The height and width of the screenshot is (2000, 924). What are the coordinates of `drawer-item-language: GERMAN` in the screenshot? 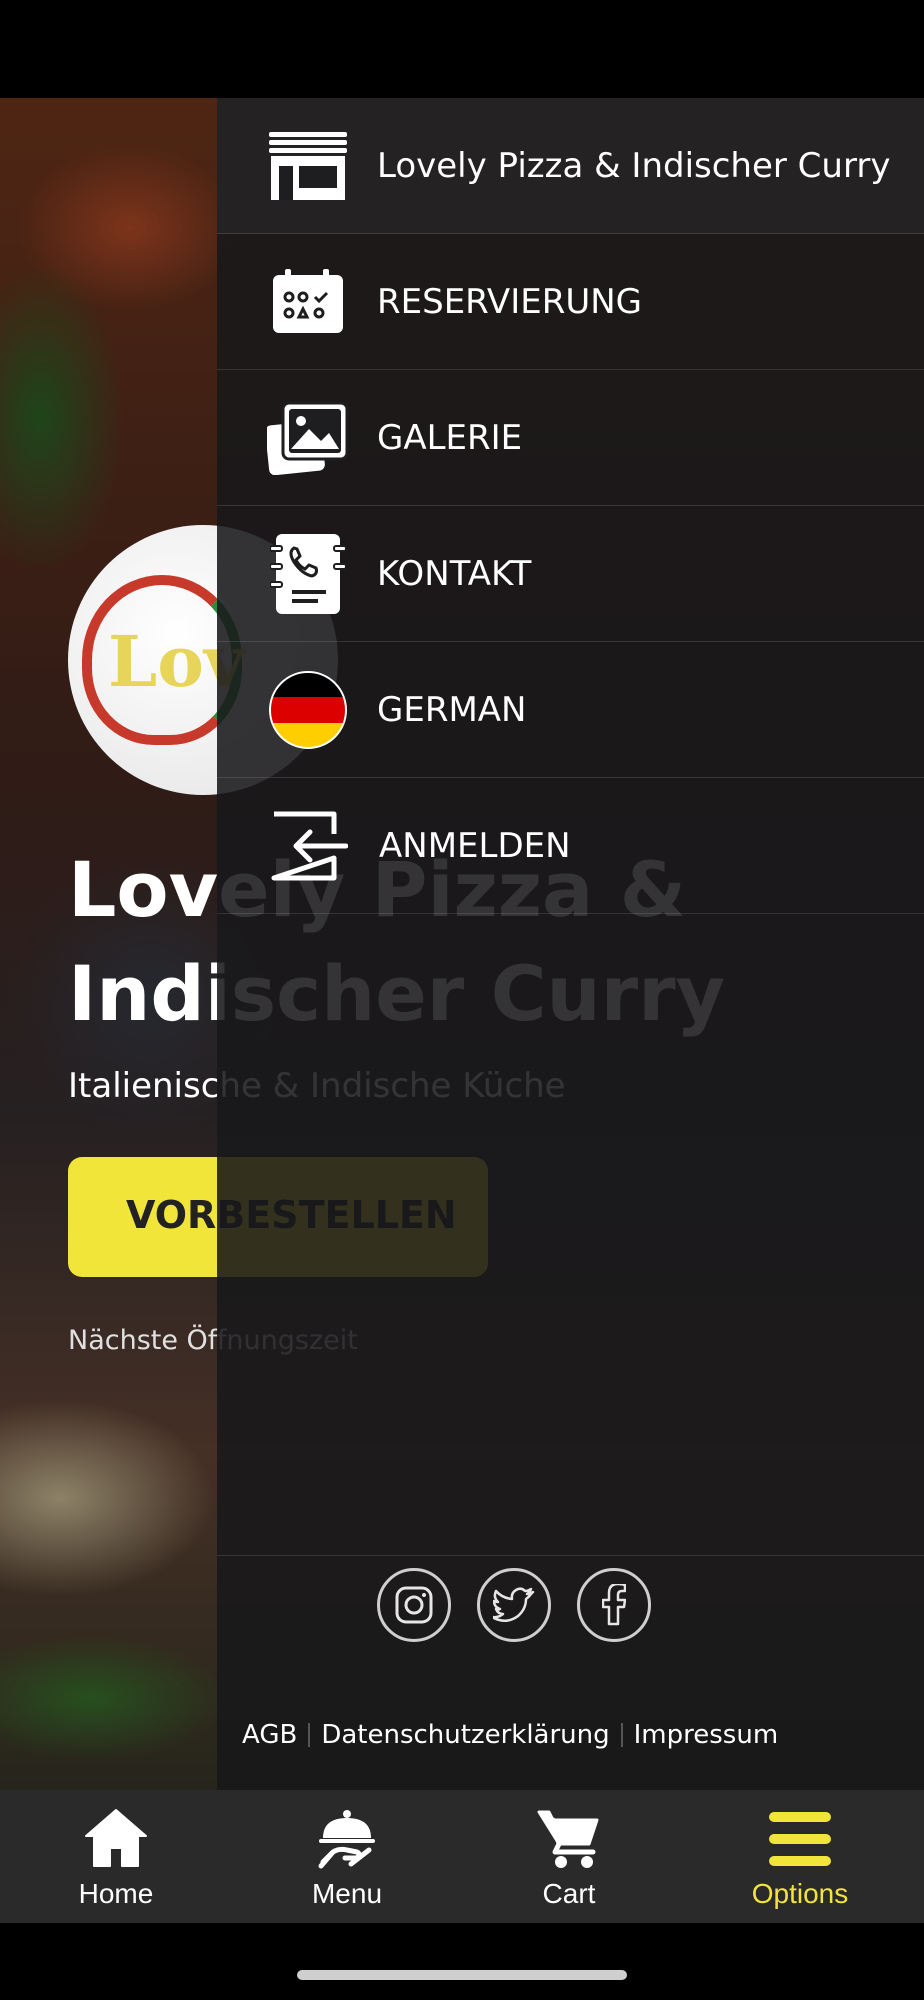 It's located at (570, 710).